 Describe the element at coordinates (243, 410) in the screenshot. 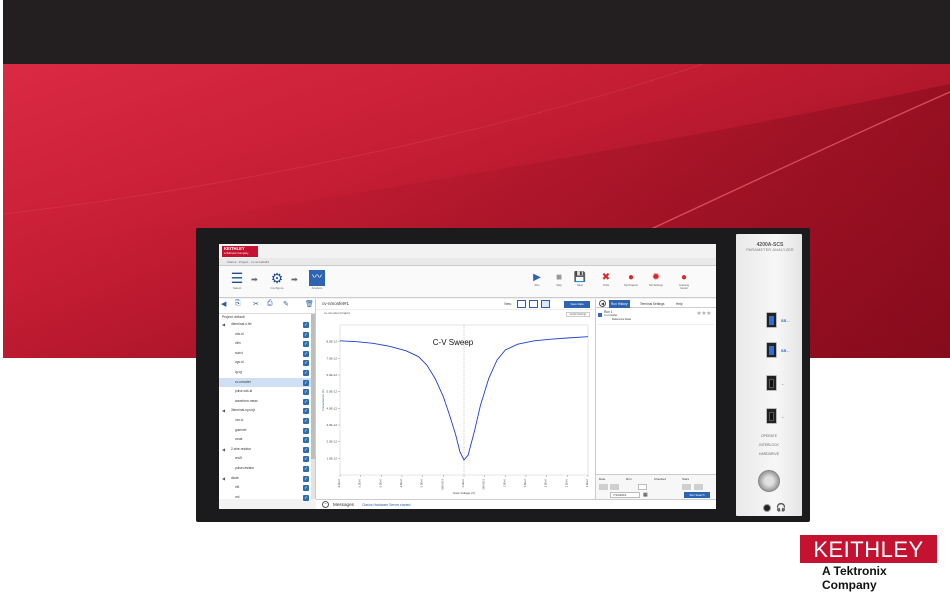

I see `tree-item-label: 3terminal-npn-bjt` at that location.